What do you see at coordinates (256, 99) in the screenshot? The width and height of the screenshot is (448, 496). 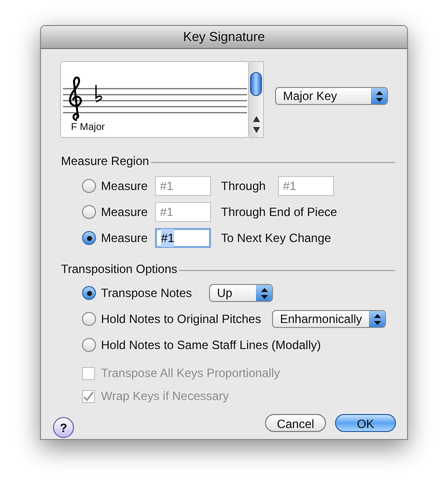 I see `scrollbar` at bounding box center [256, 99].